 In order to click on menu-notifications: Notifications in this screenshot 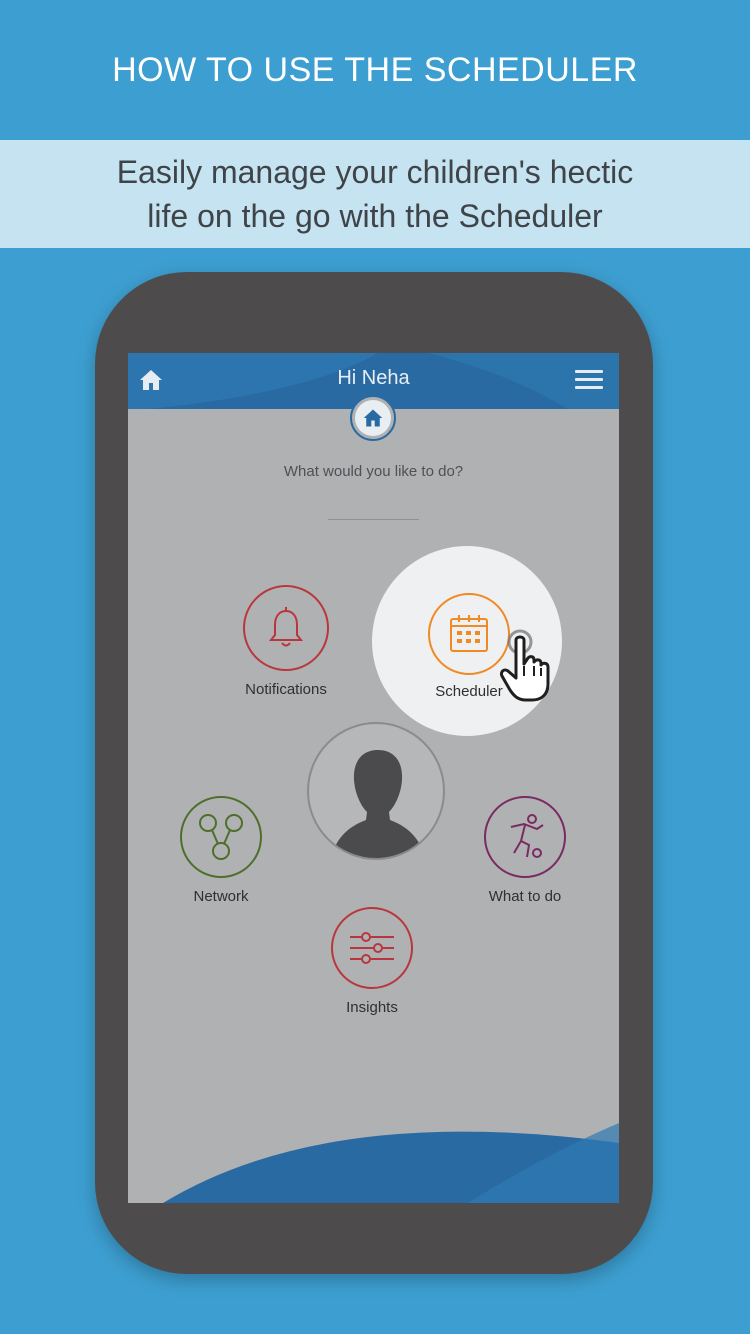, I will do `click(286, 641)`.